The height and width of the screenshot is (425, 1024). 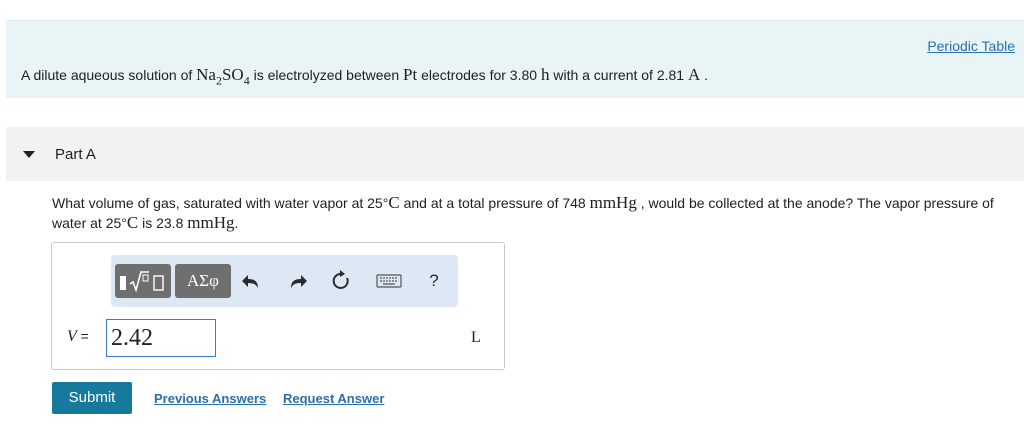 I want to click on question-text-segment: ., so click(x=236, y=223).